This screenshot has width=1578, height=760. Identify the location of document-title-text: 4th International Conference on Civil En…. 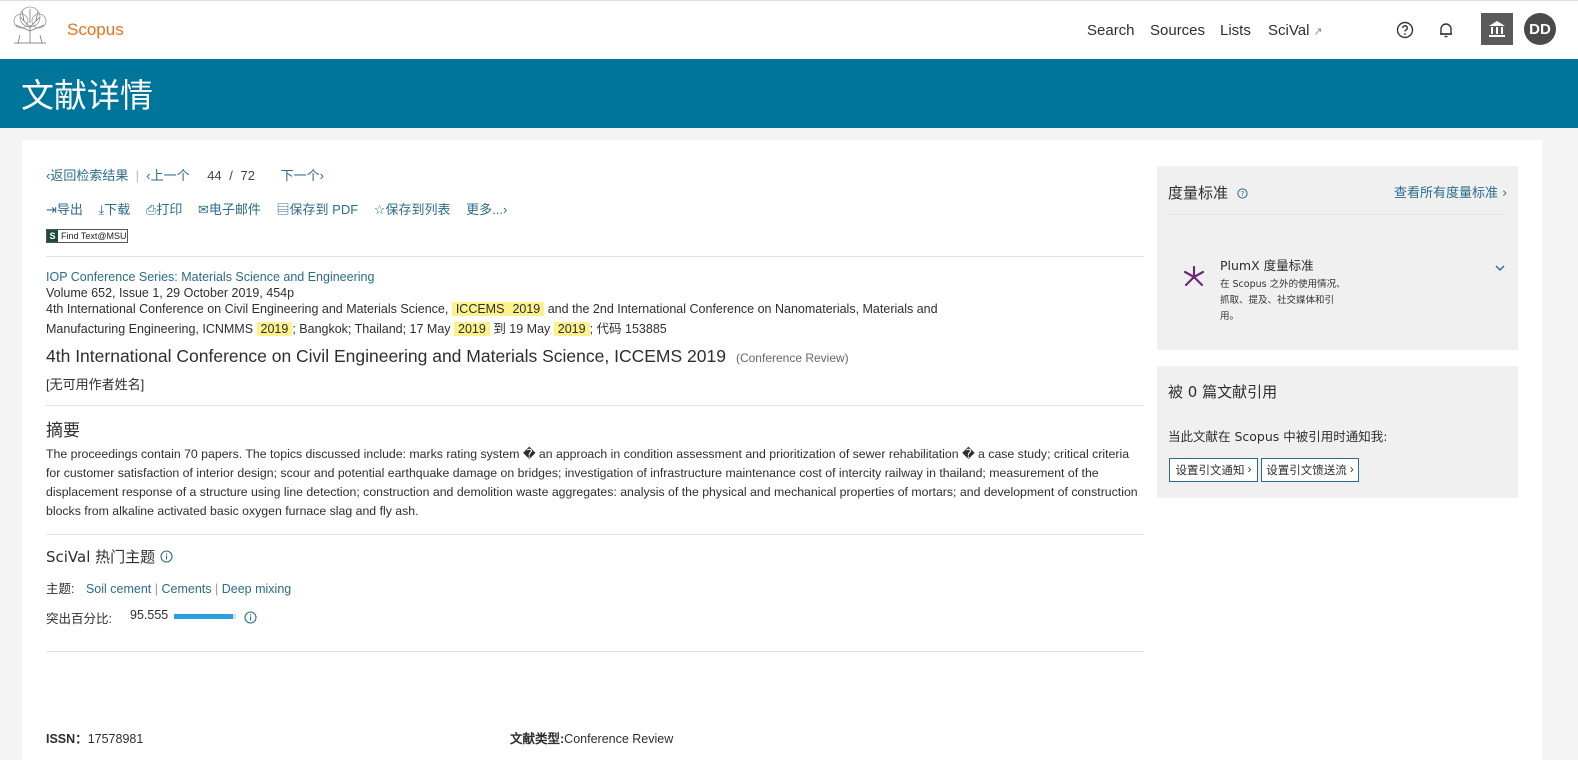
(386, 356).